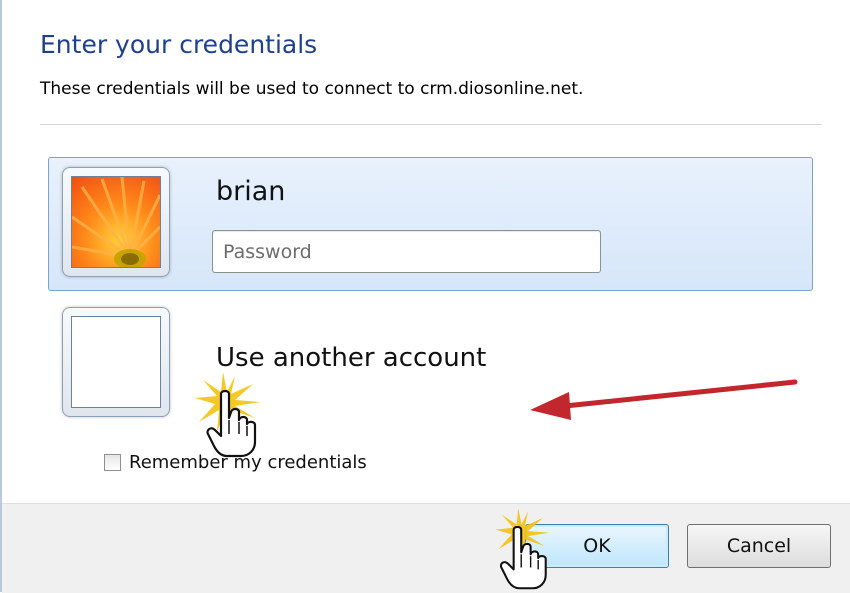  Describe the element at coordinates (406, 251) in the screenshot. I see `password-input` at that location.